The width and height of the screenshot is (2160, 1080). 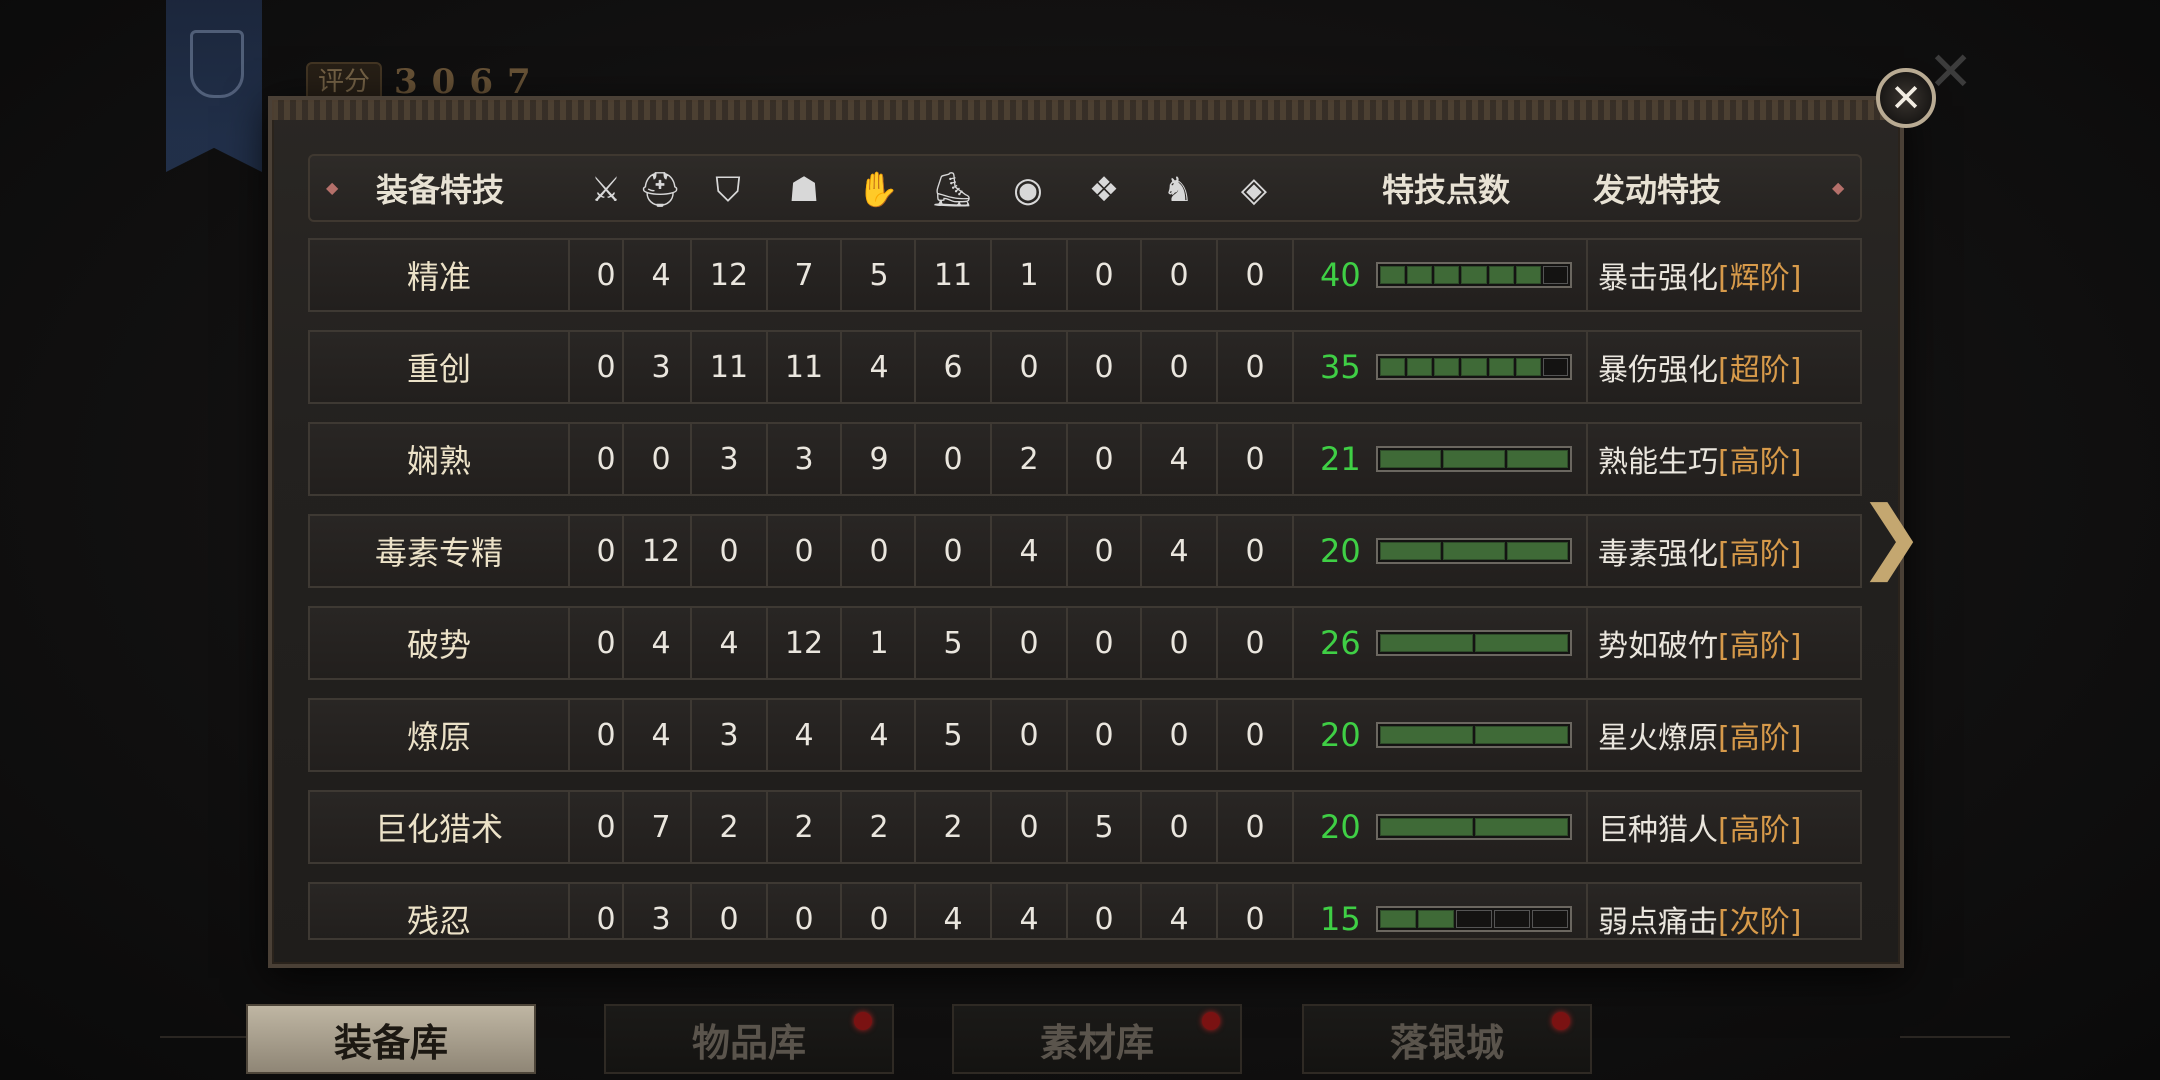 I want to click on active-skill-cell: 巨种猎人 [高阶], so click(x=1723, y=827).